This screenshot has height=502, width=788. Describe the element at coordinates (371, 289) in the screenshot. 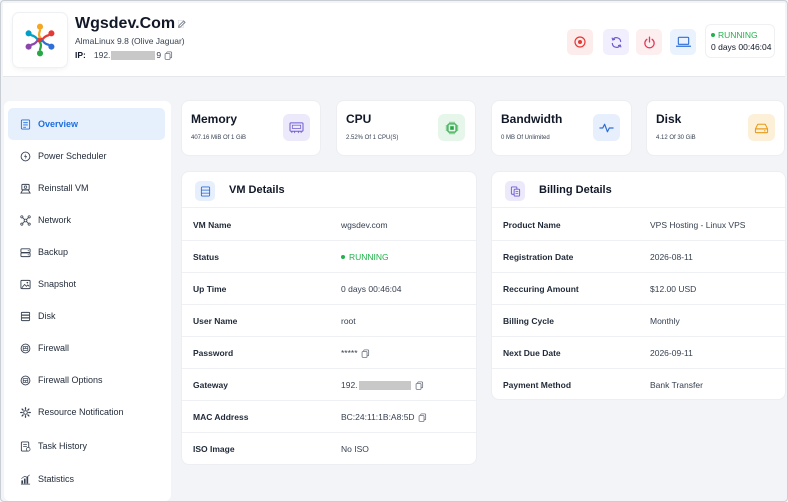

I see `vm-uptime-value: 0 days 00:46:04` at that location.